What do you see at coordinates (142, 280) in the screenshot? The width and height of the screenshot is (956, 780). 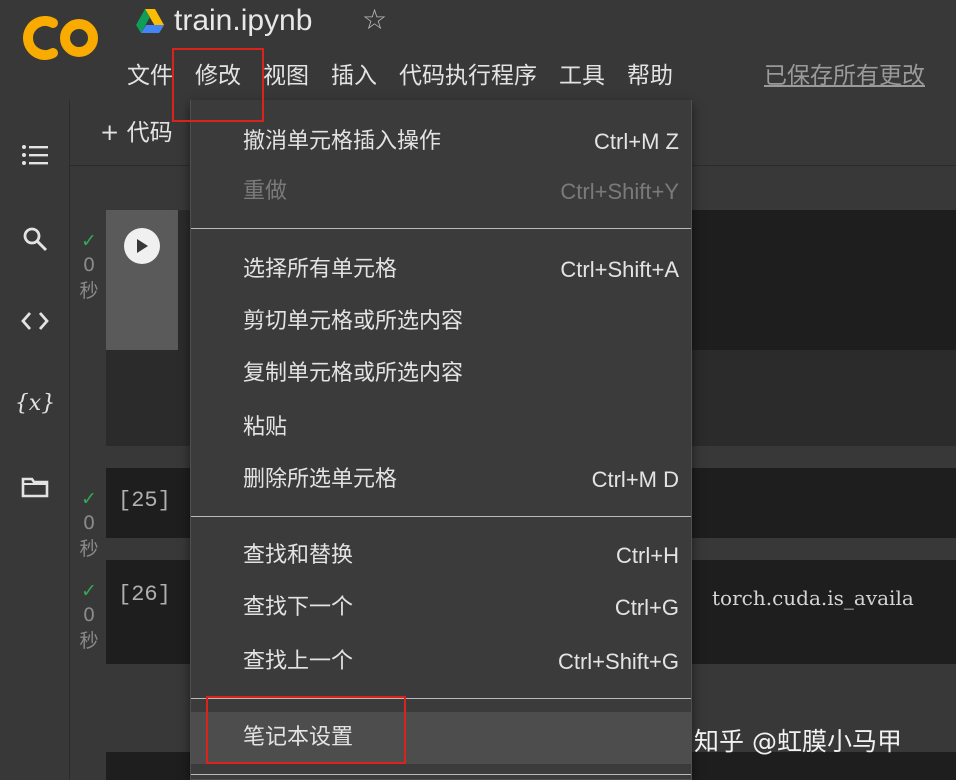 I see `cell-gutter` at bounding box center [142, 280].